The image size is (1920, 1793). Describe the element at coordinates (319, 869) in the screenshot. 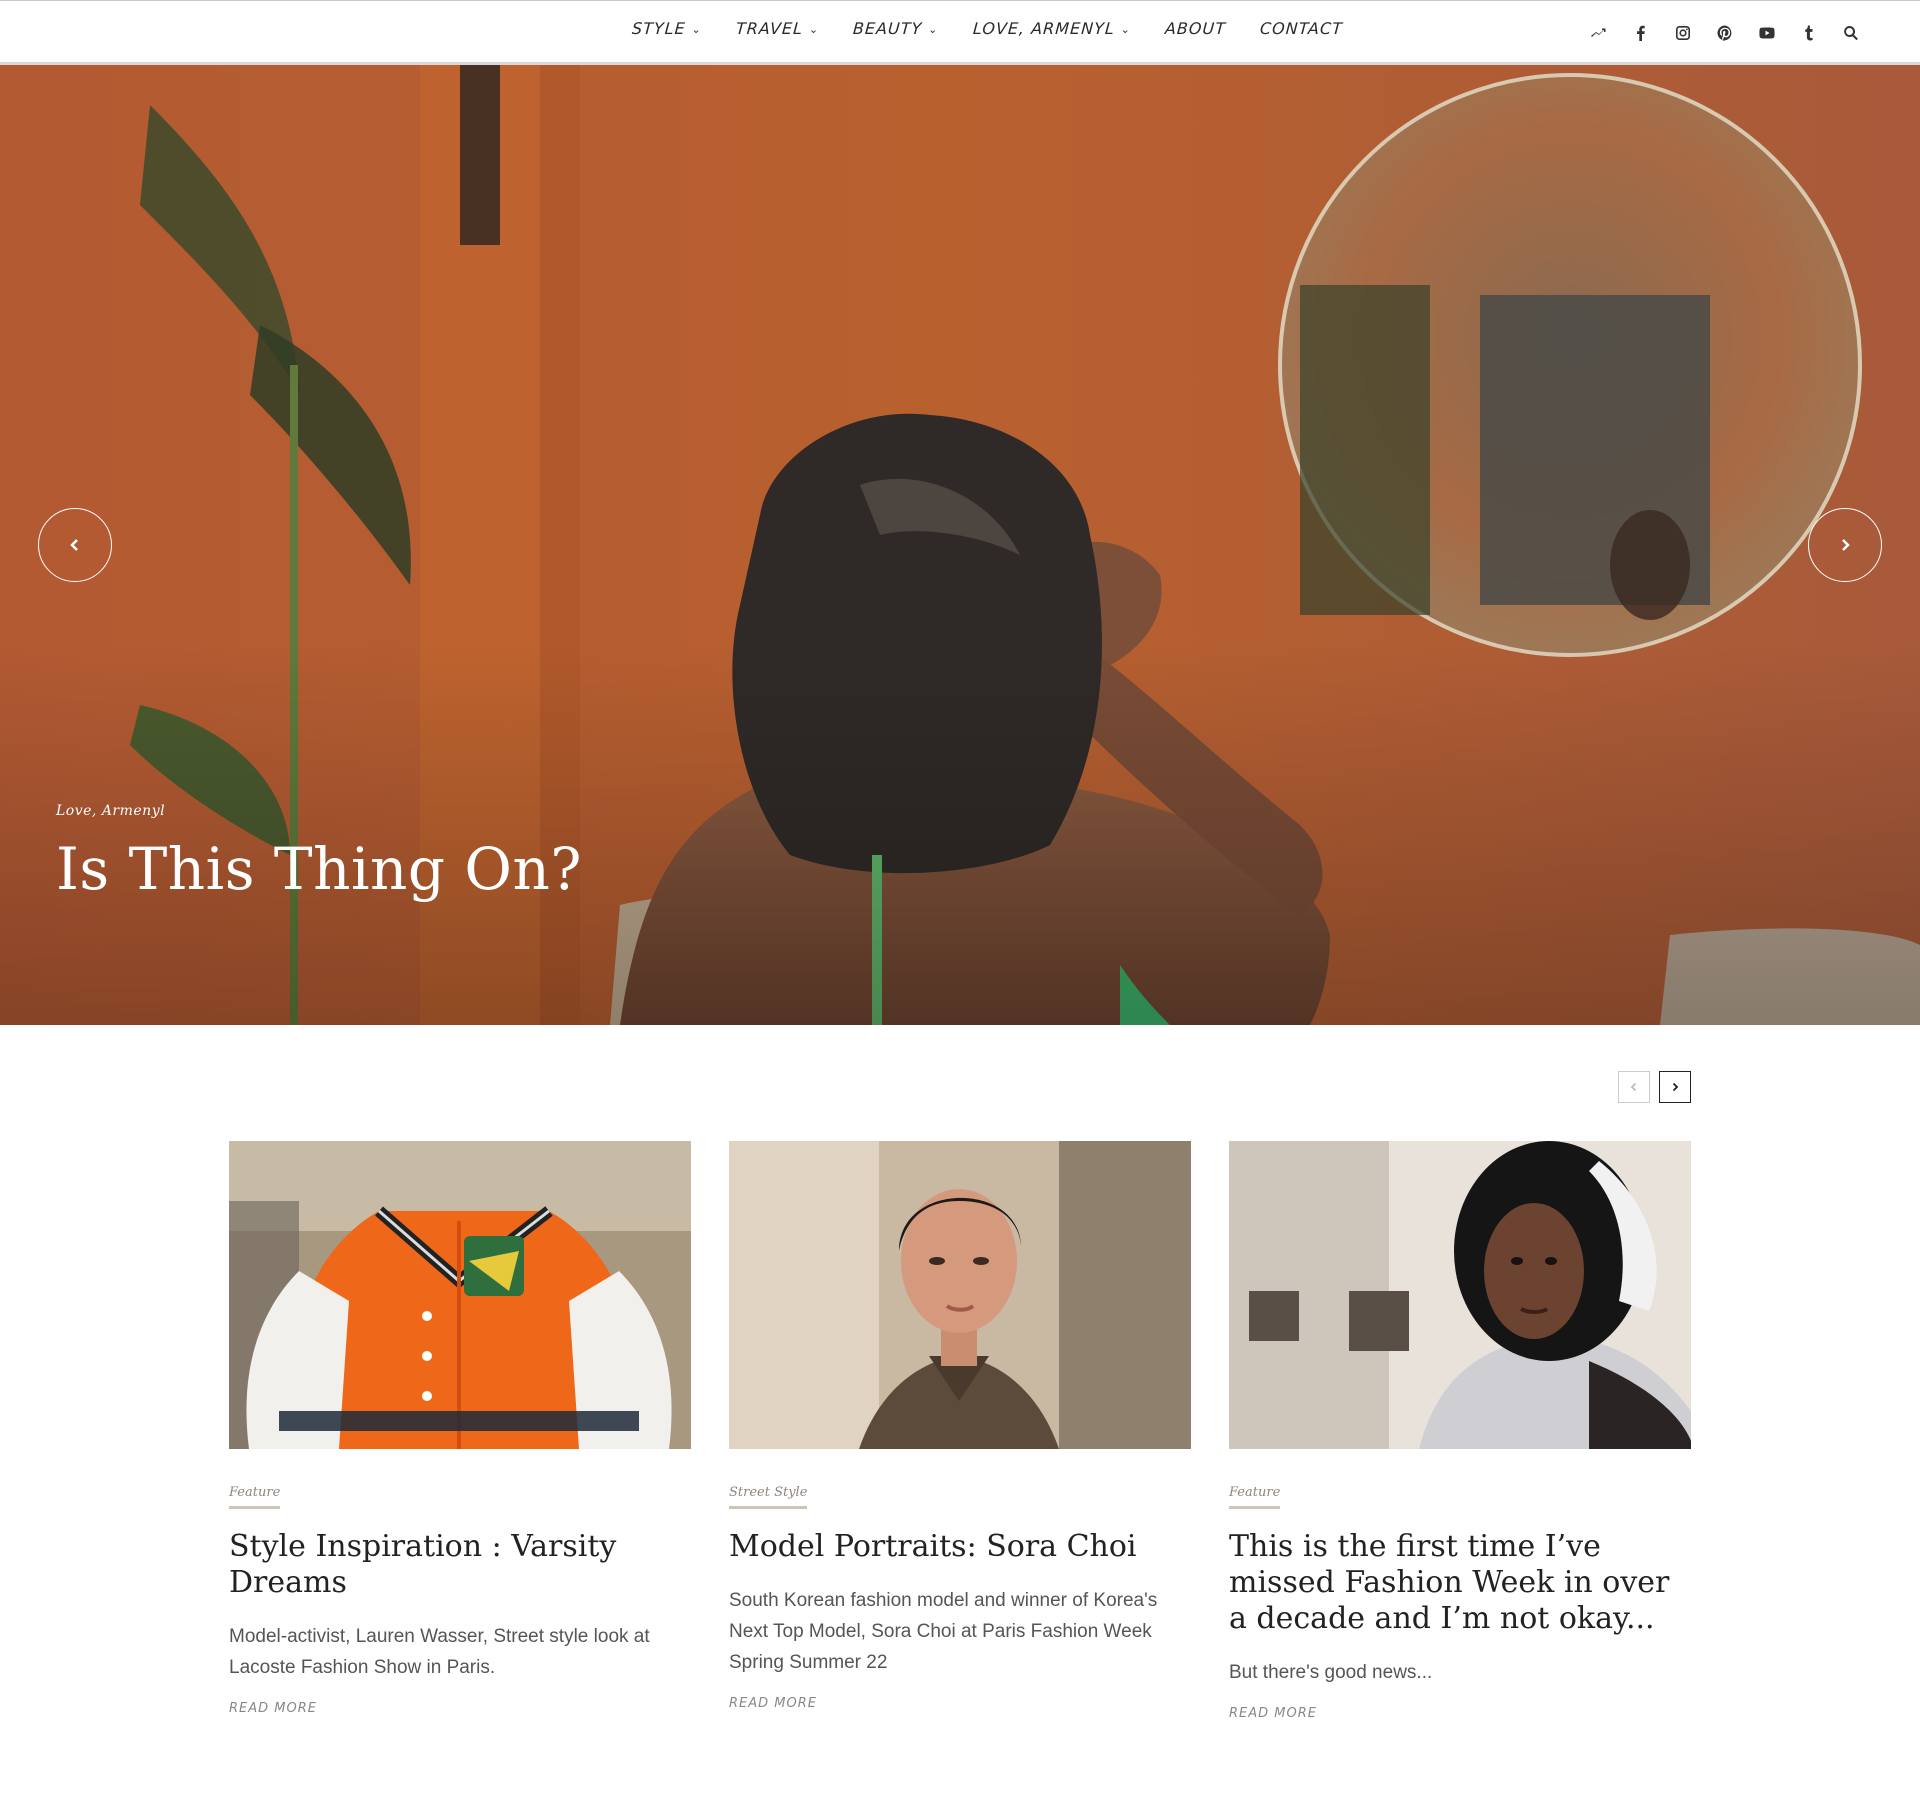

I see `hero-title: Is This Thing On?` at that location.